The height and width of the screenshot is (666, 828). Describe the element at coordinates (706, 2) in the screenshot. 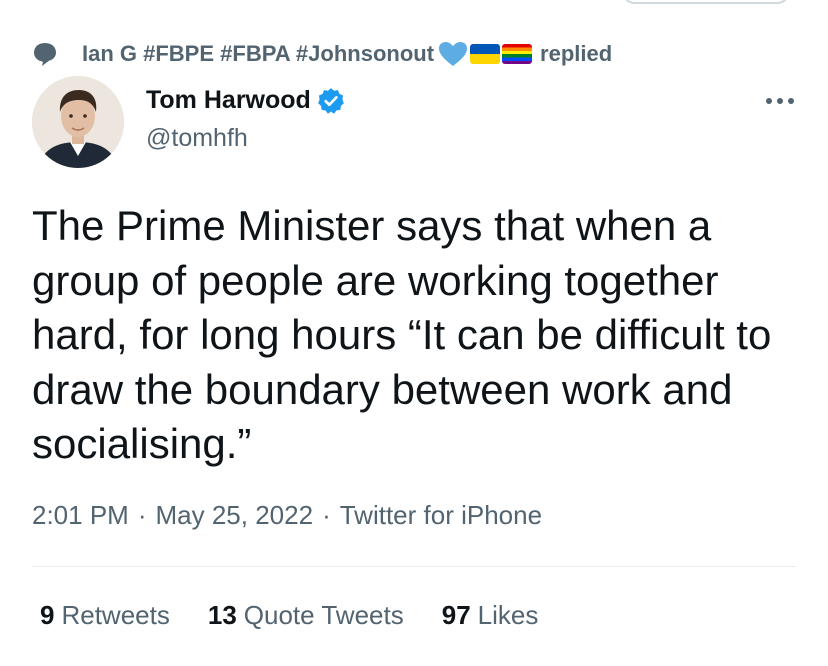

I see `top-pill-button` at that location.